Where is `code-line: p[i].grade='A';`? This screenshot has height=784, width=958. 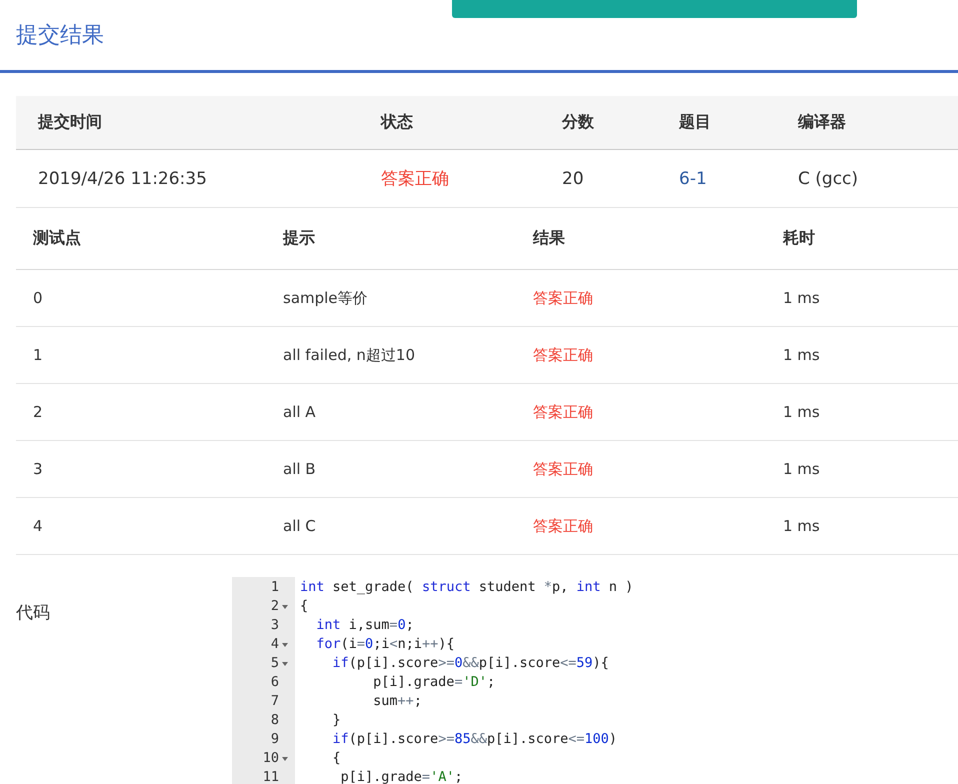 code-line: p[i].grade='A'; is located at coordinates (402, 776).